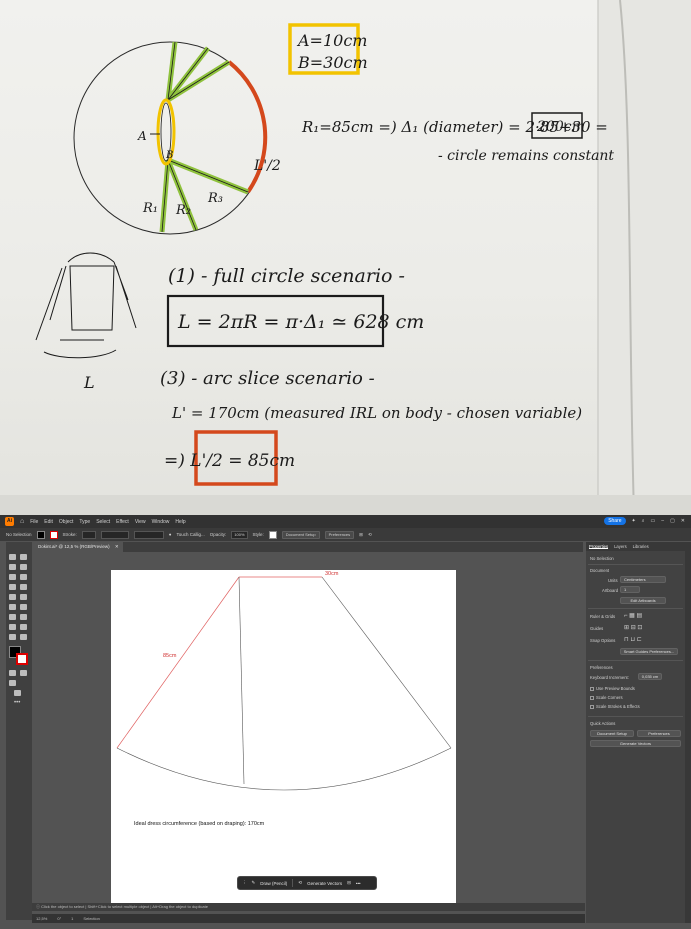  Describe the element at coordinates (633, 627) in the screenshot. I see `guides-icons: ⊞ ⊟ ⊡` at that location.